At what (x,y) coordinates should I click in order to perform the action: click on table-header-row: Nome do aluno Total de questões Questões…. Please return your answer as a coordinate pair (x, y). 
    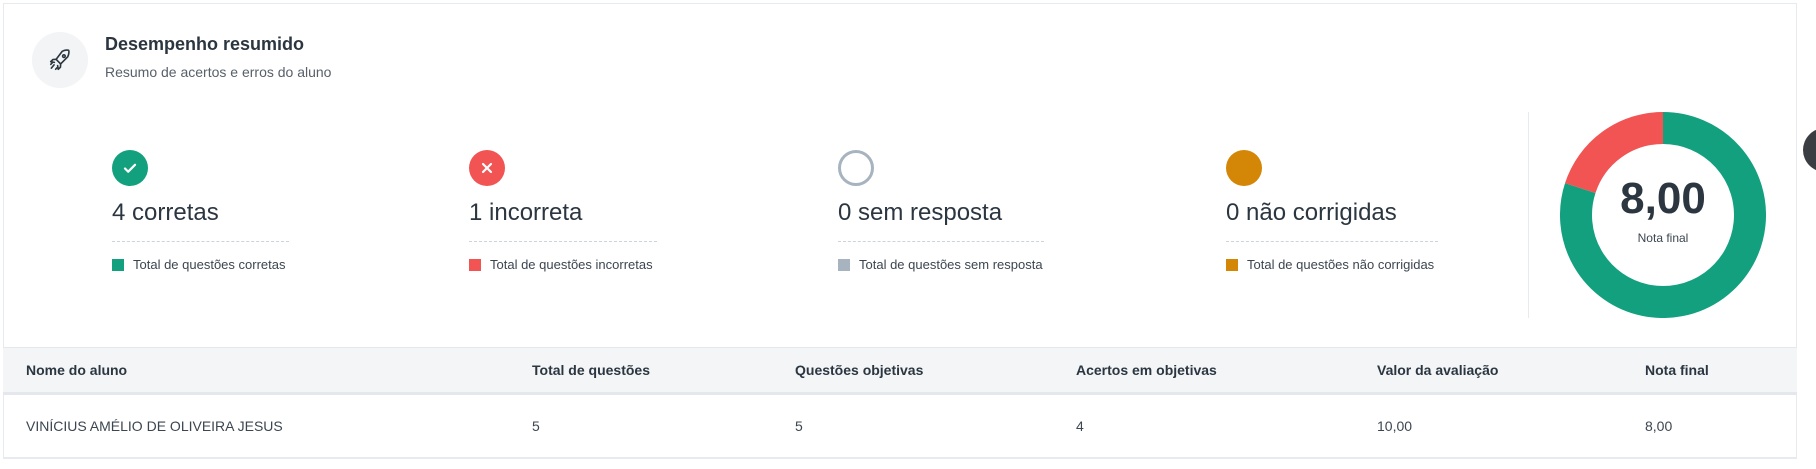
    Looking at the image, I should click on (900, 371).